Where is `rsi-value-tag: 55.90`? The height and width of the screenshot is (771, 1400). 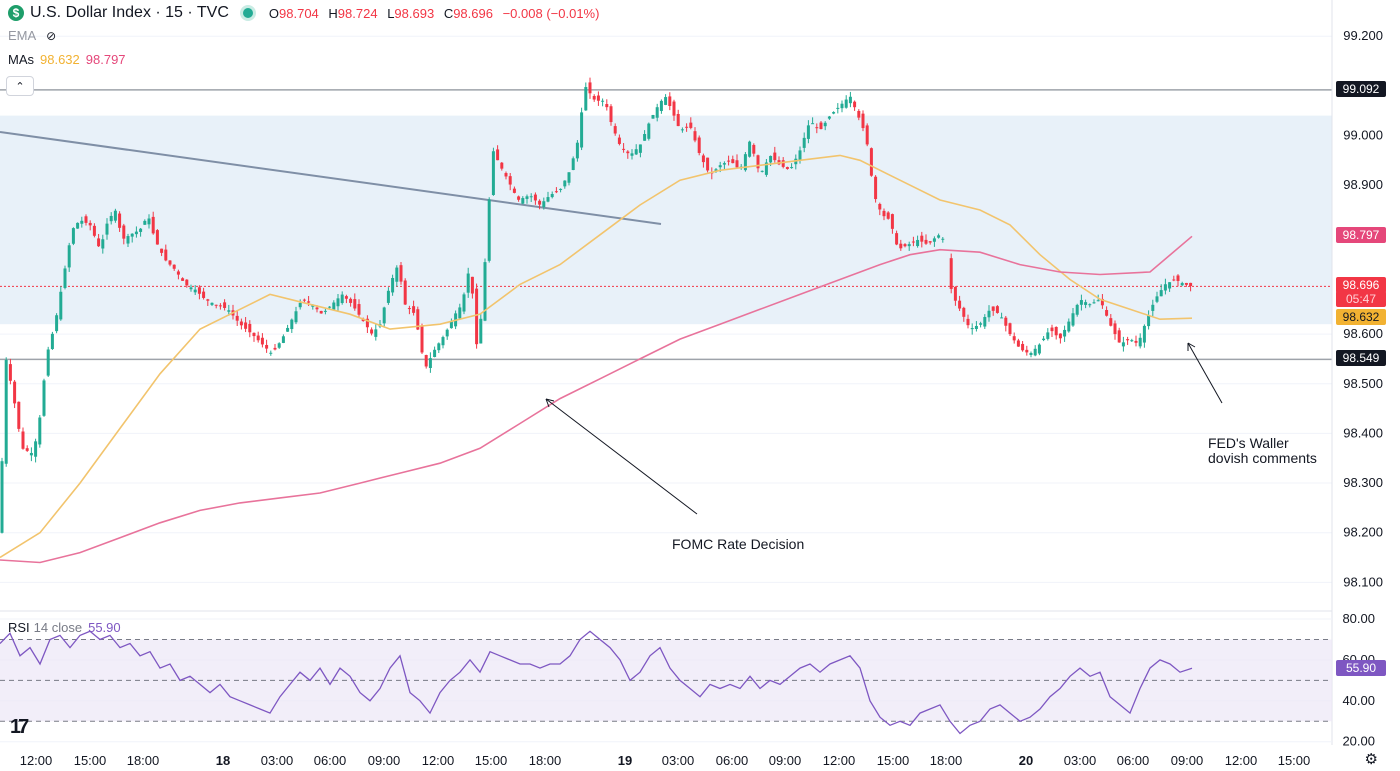 rsi-value-tag: 55.90 is located at coordinates (1361, 668).